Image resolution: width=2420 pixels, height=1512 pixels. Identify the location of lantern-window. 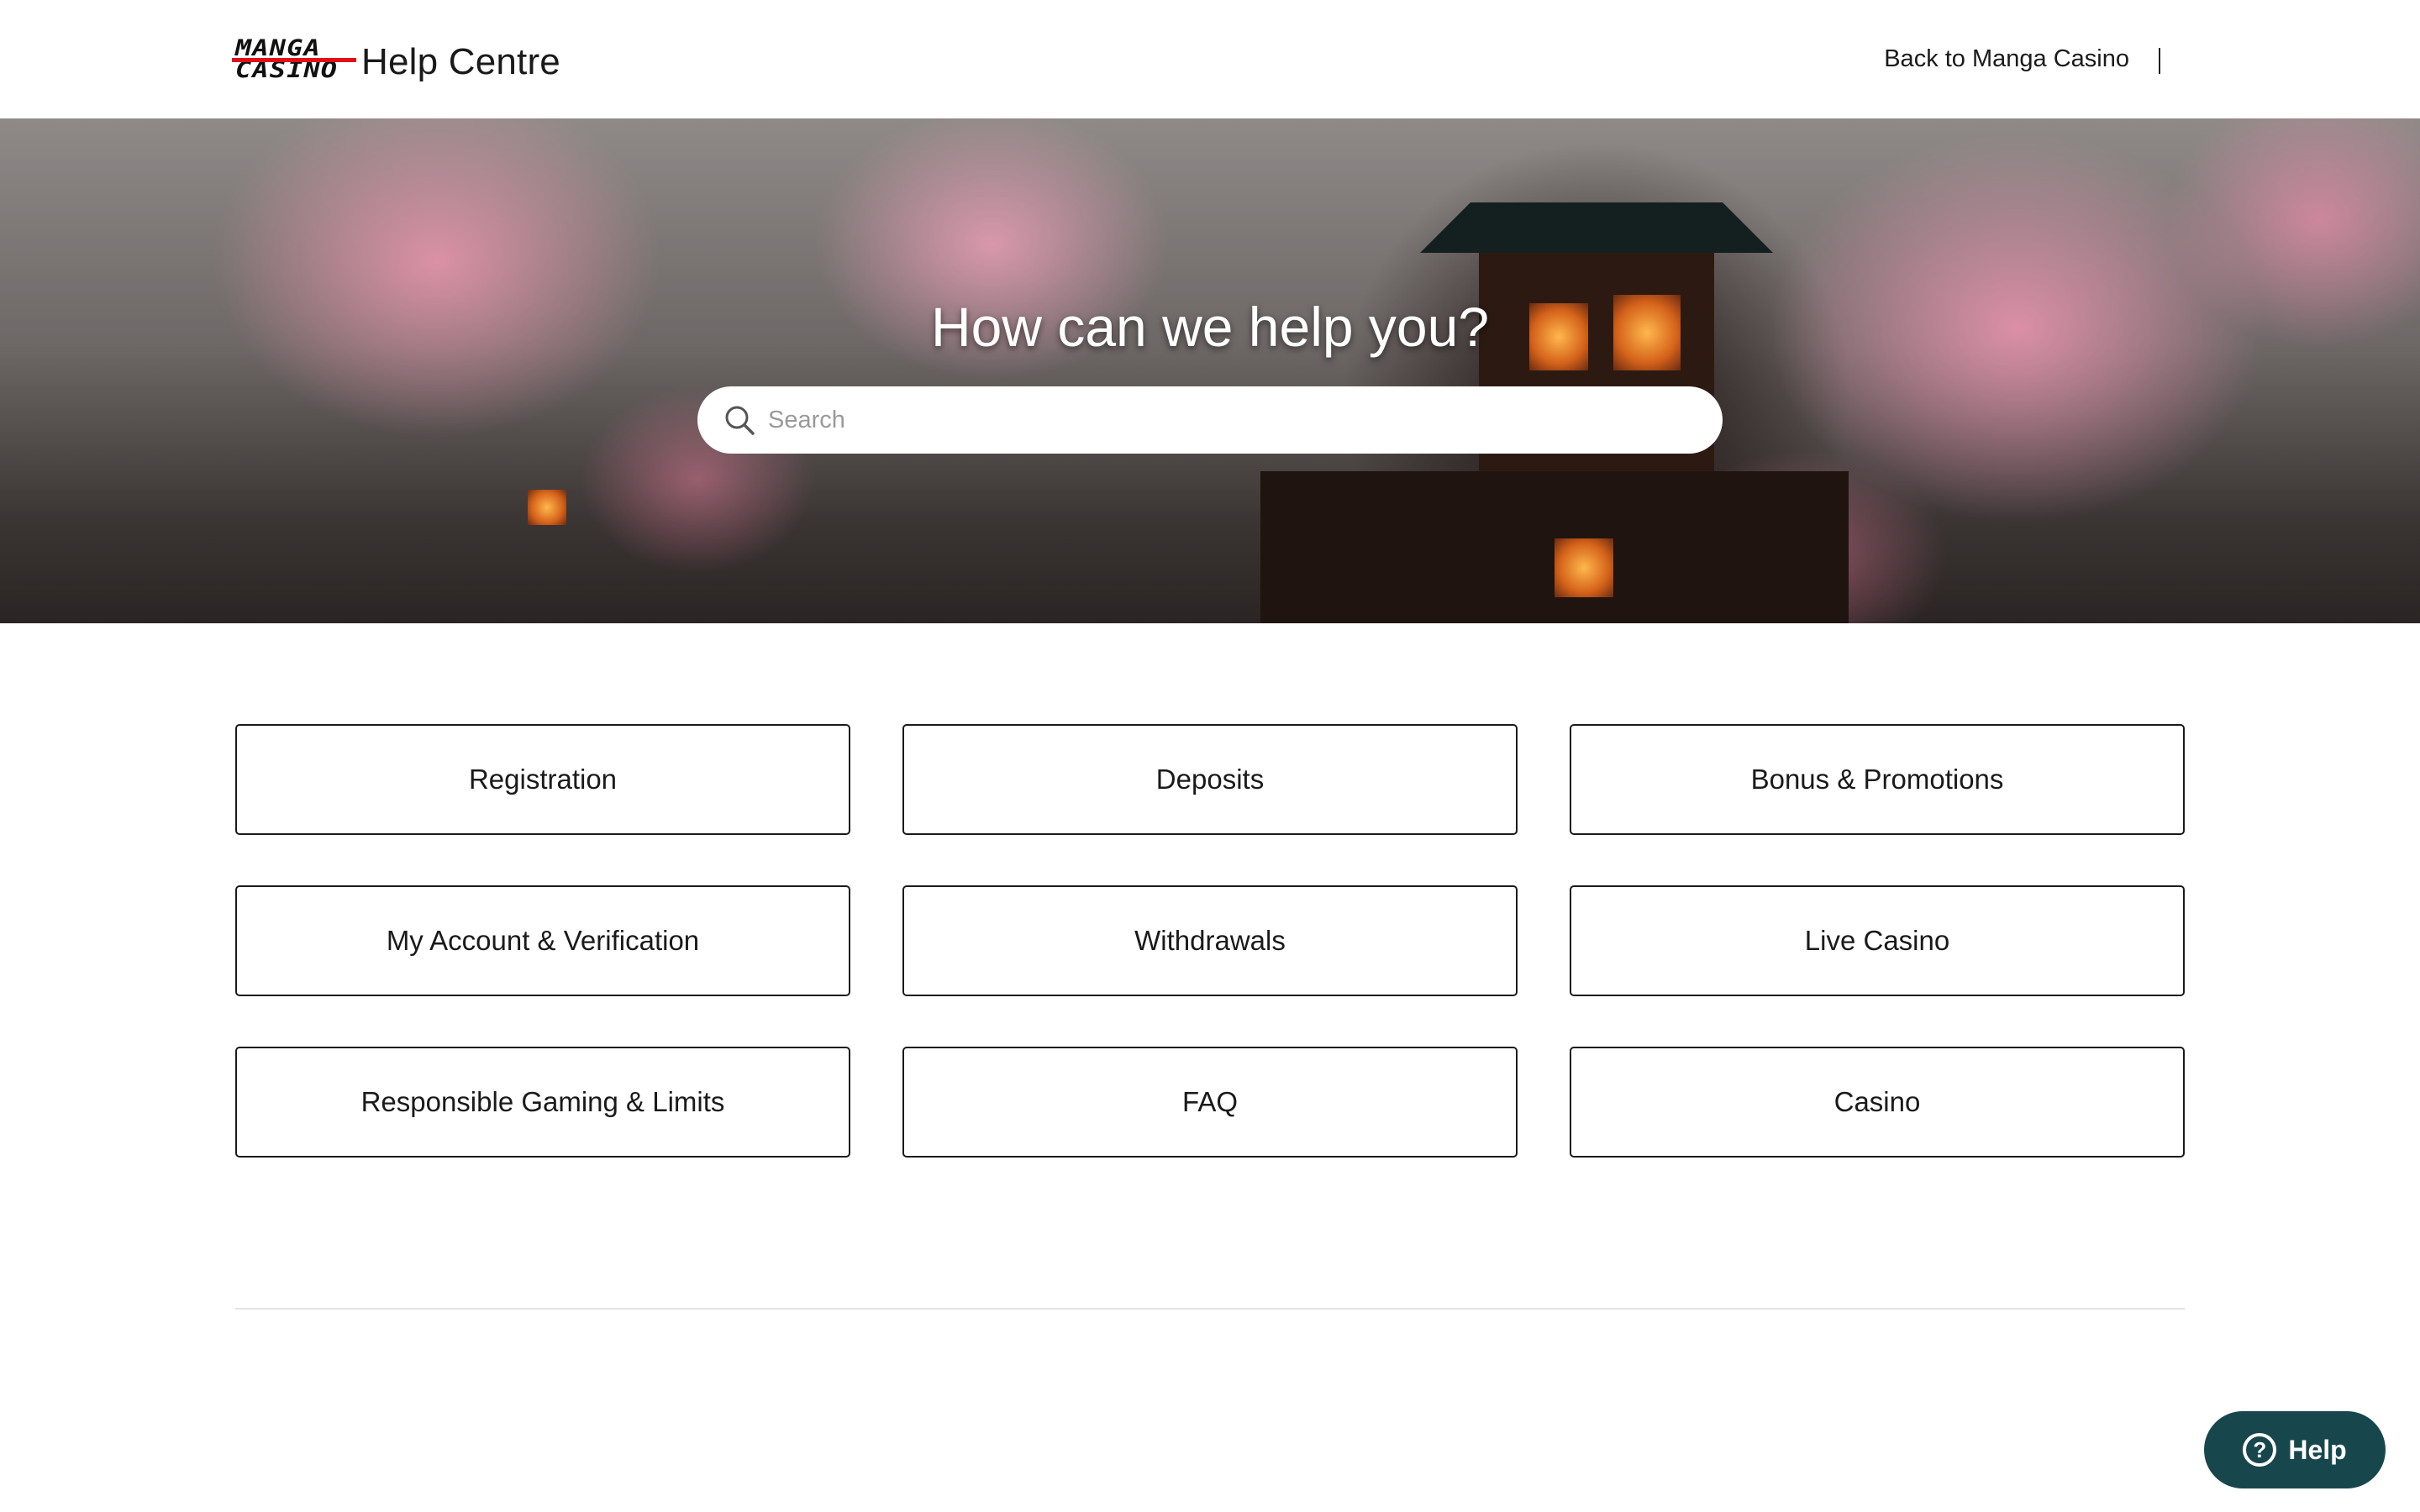
(547, 507).